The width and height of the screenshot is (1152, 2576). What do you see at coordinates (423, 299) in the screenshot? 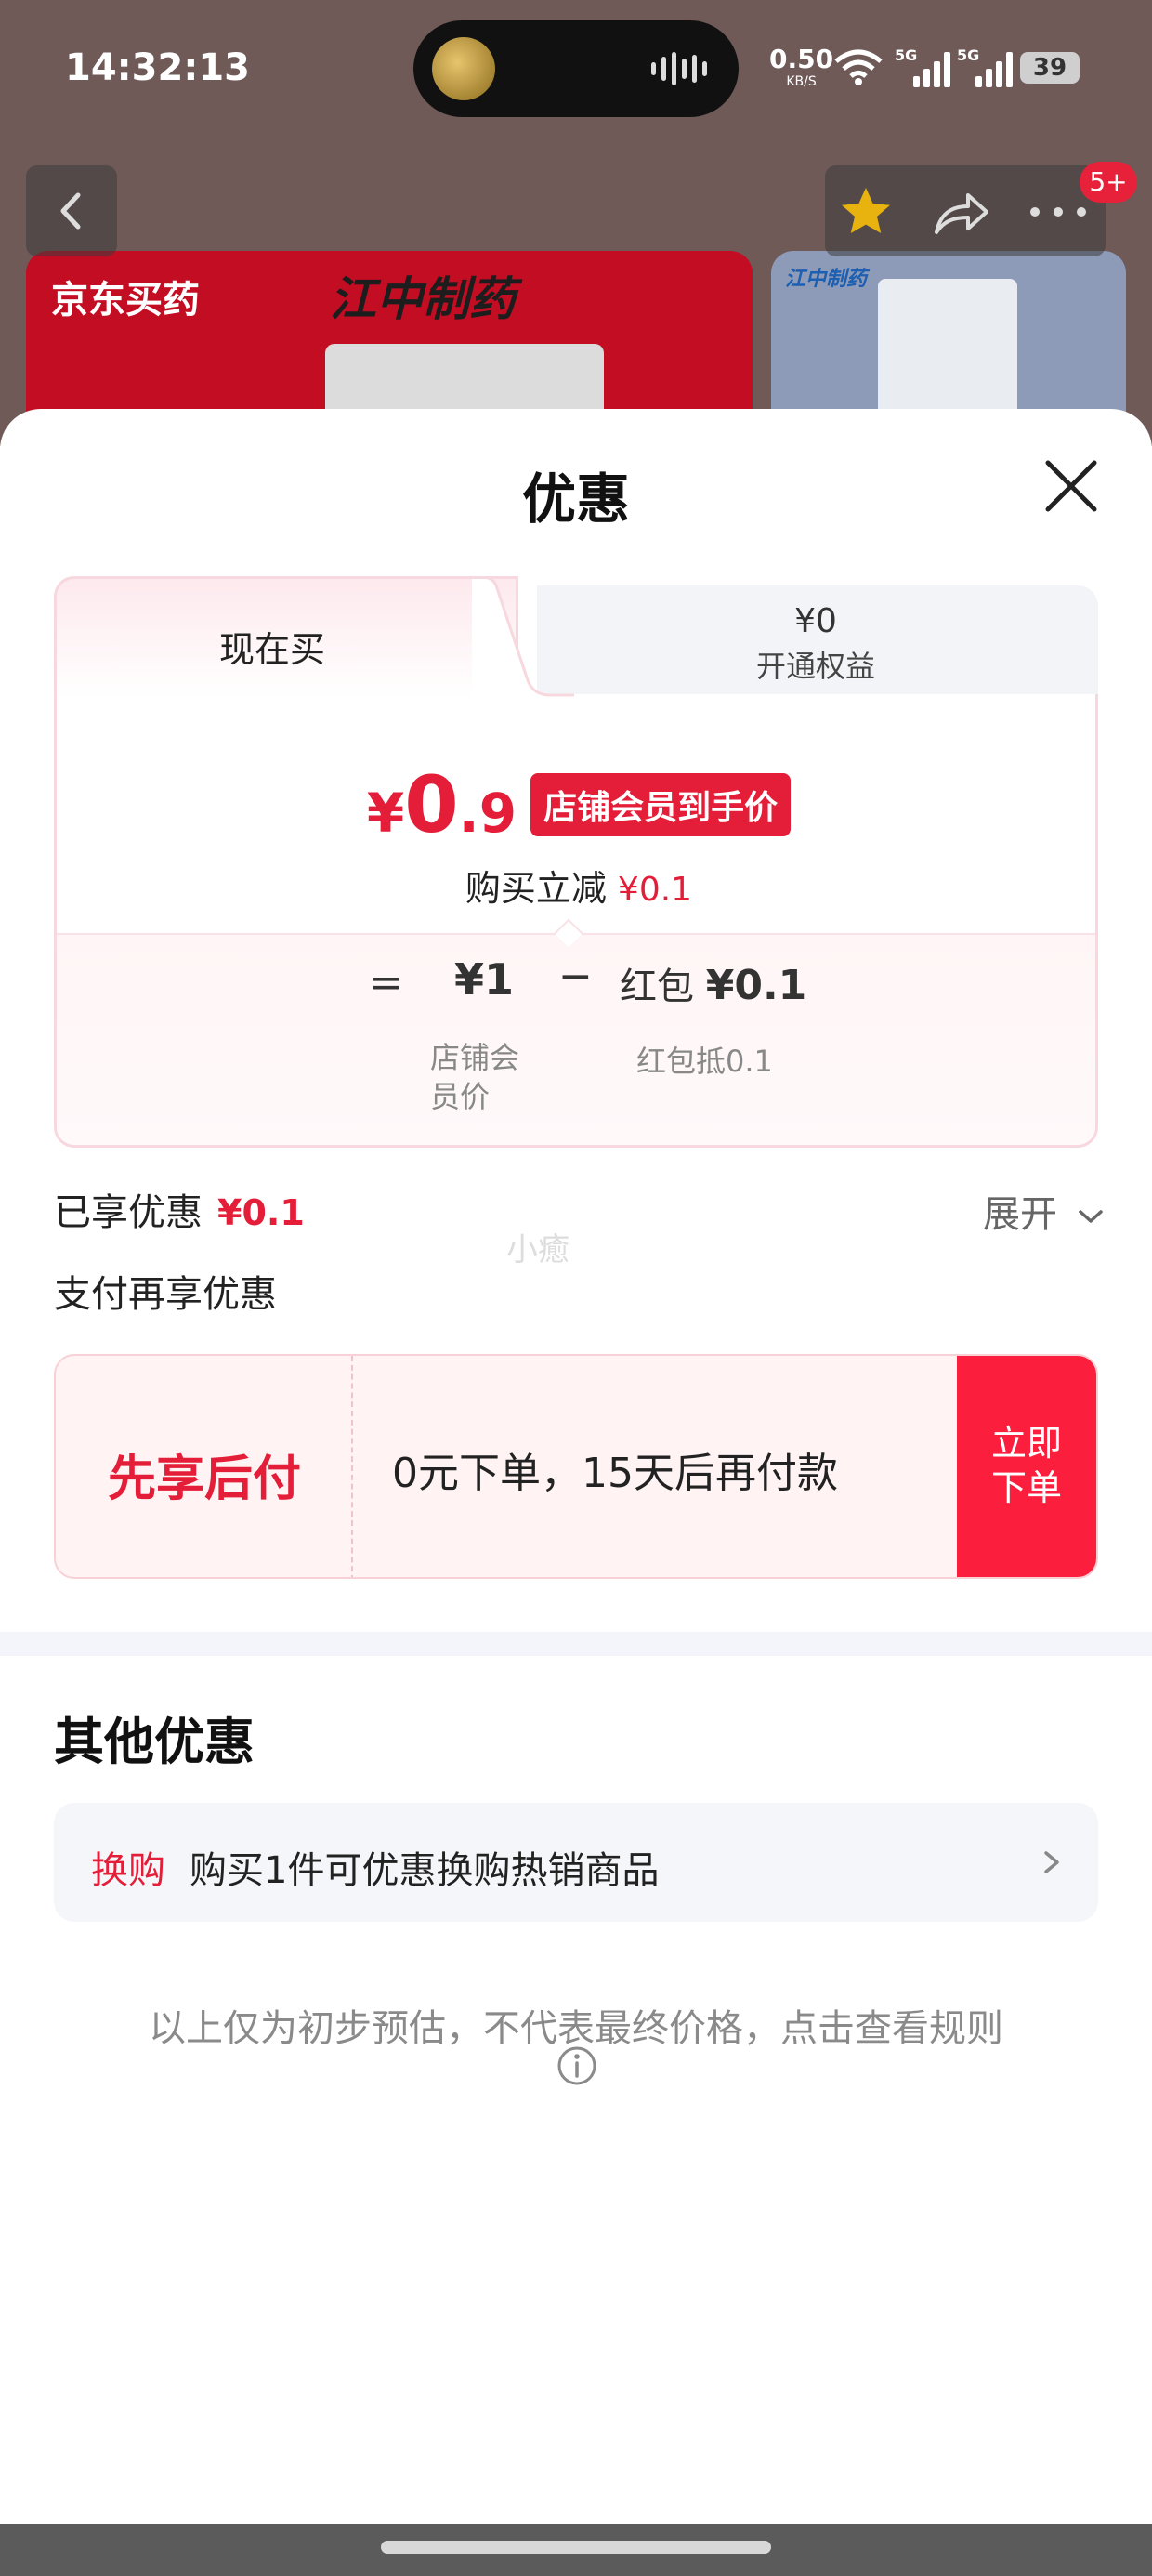
I see `banner-brand-logo: 江中制药` at bounding box center [423, 299].